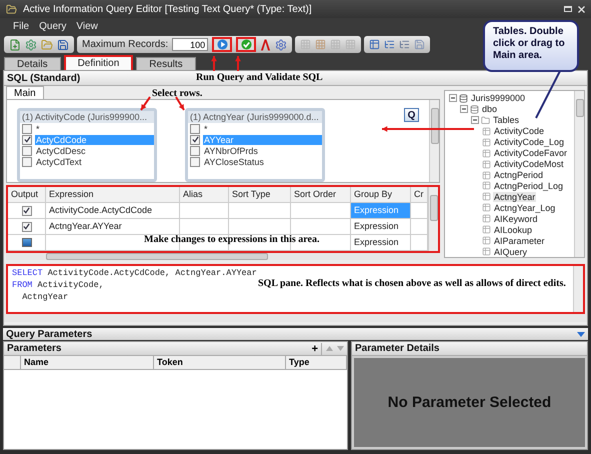 The image size is (591, 454). Describe the element at coordinates (21, 26) in the screenshot. I see `menu-item: File` at that location.